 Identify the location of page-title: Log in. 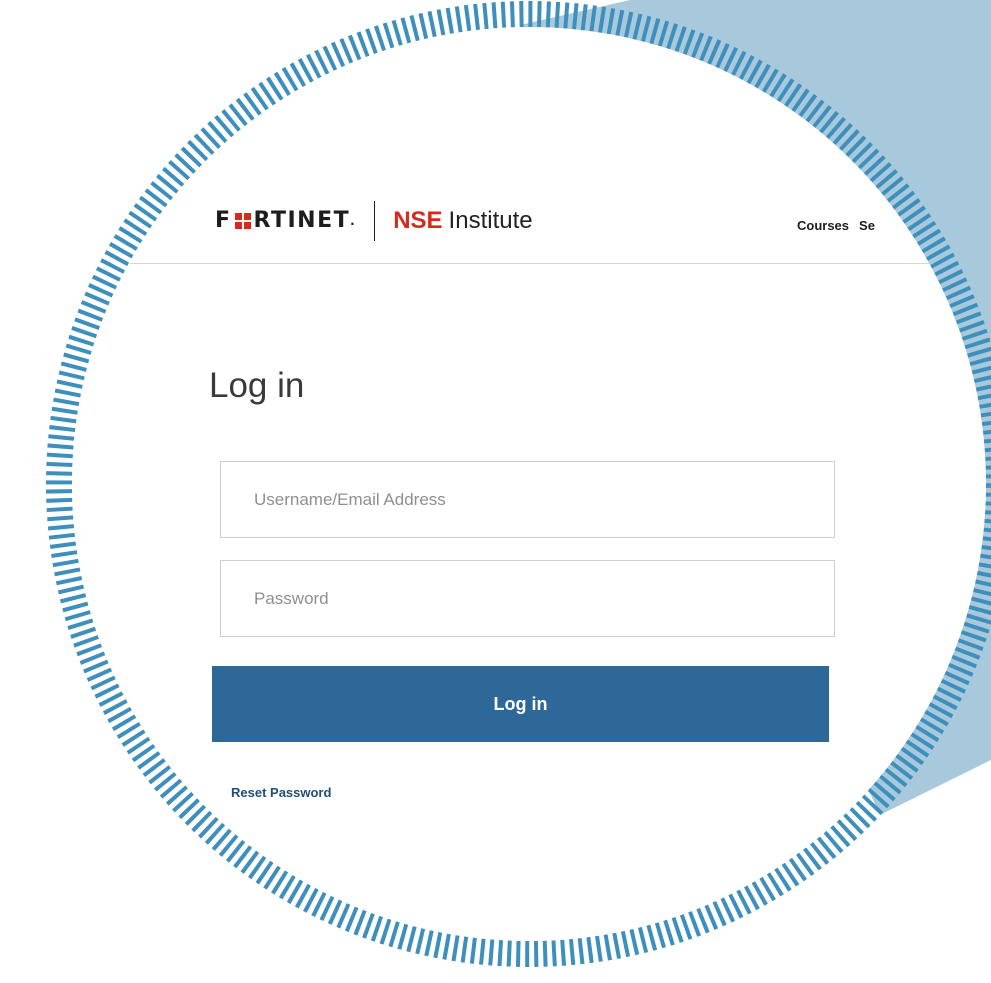
(257, 385).